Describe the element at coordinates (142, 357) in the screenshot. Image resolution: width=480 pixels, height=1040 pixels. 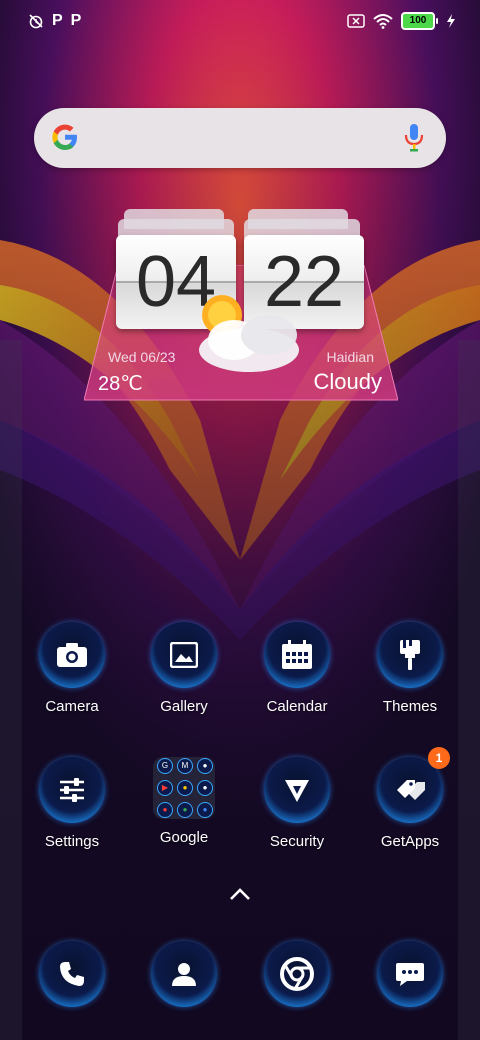
I see `weather-date: Wed 06/23` at that location.